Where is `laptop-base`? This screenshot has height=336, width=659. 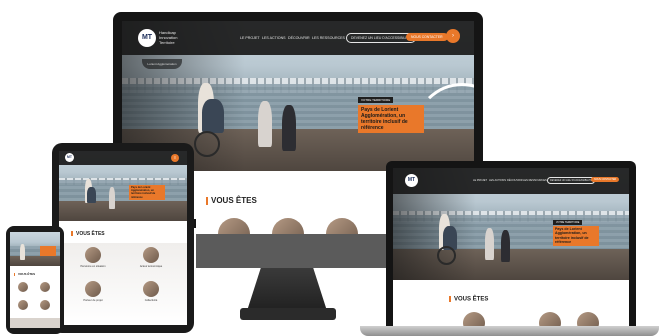 laptop-base is located at coordinates (509, 331).